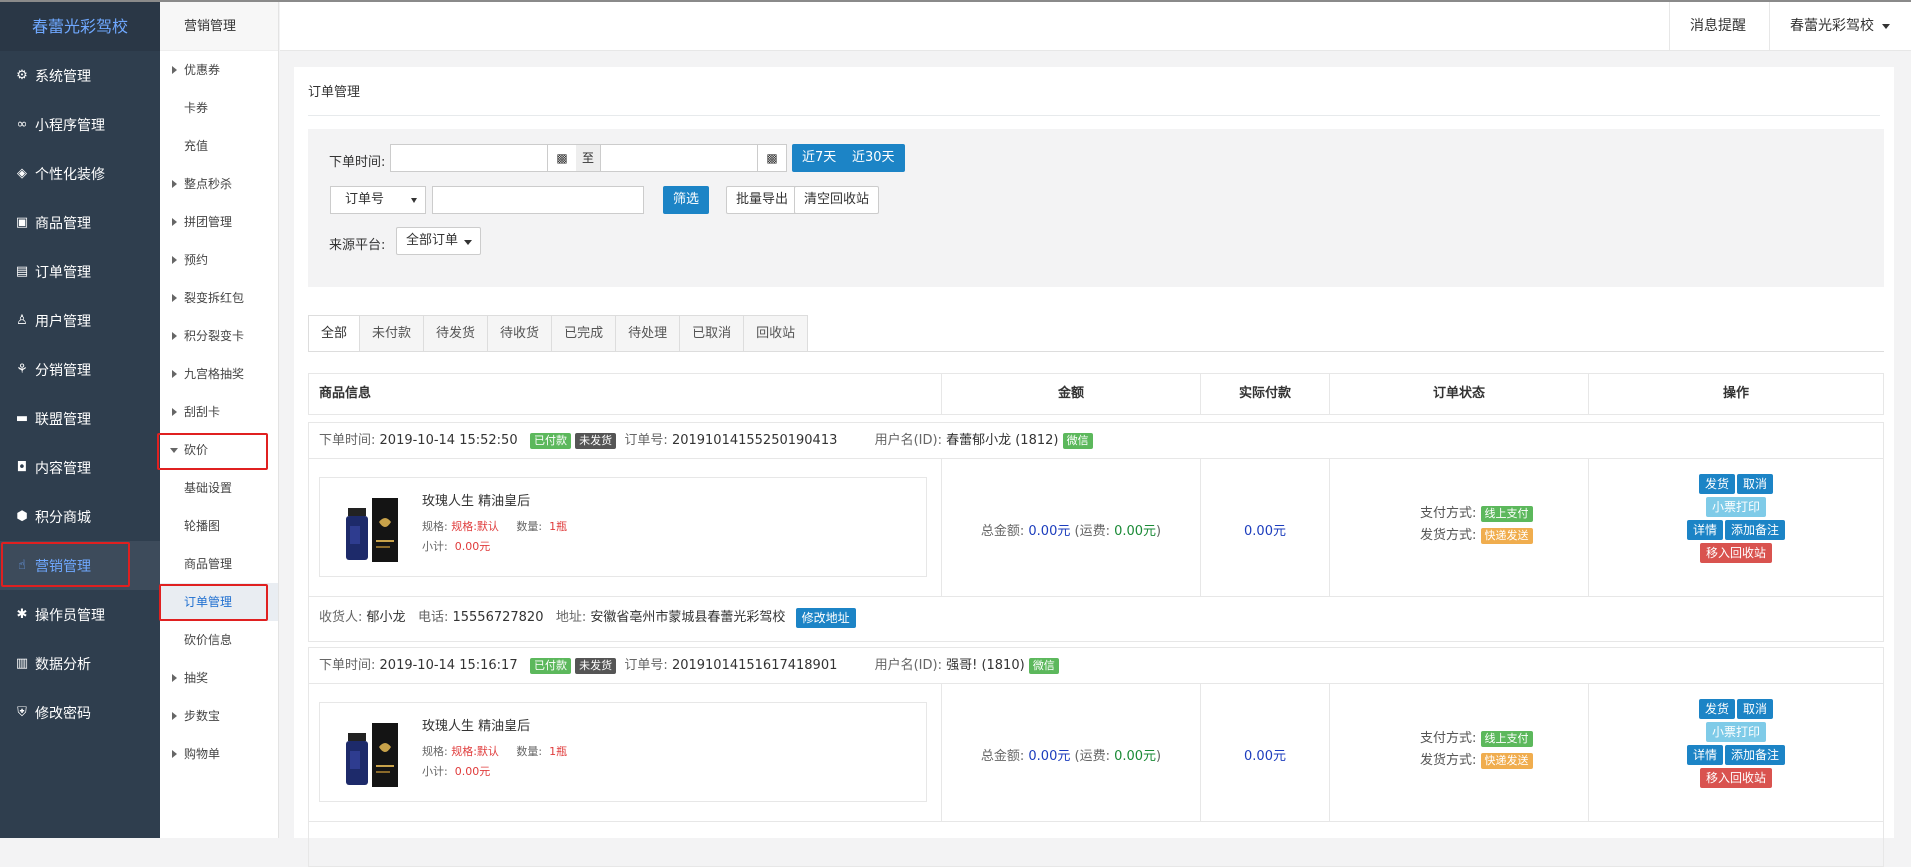 The width and height of the screenshot is (1911, 867). I want to click on total-label: 总金额:, so click(1002, 531).